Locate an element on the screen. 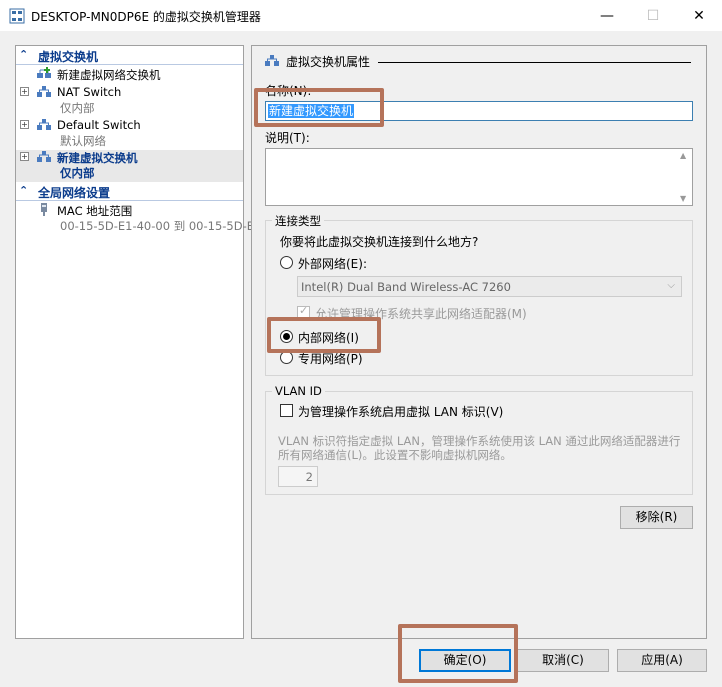 The height and width of the screenshot is (687, 722). remove-button: 移除(R) is located at coordinates (656, 517).